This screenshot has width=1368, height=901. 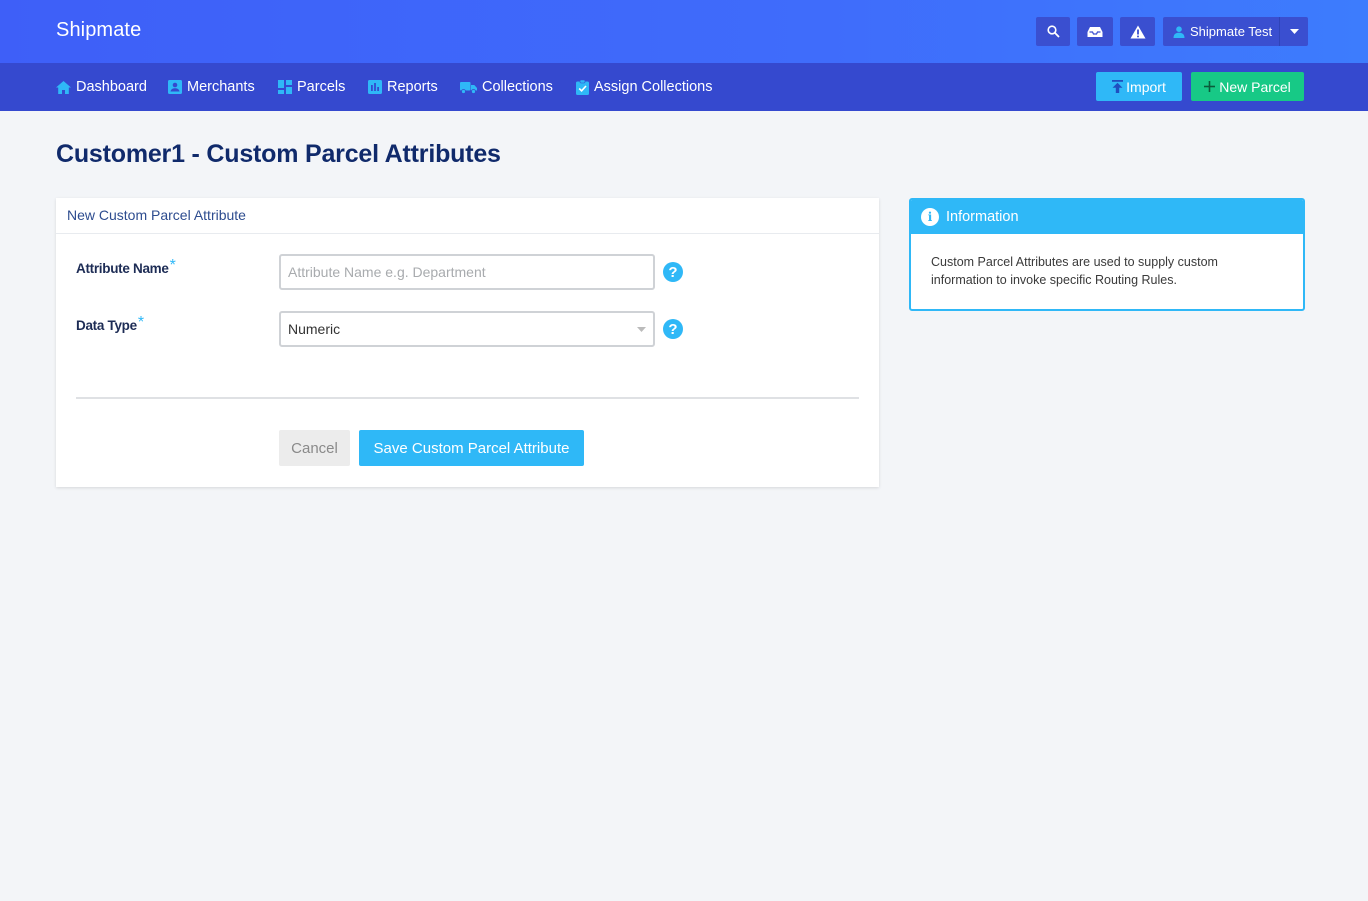 I want to click on nav-merchants: Merchants, so click(x=211, y=87).